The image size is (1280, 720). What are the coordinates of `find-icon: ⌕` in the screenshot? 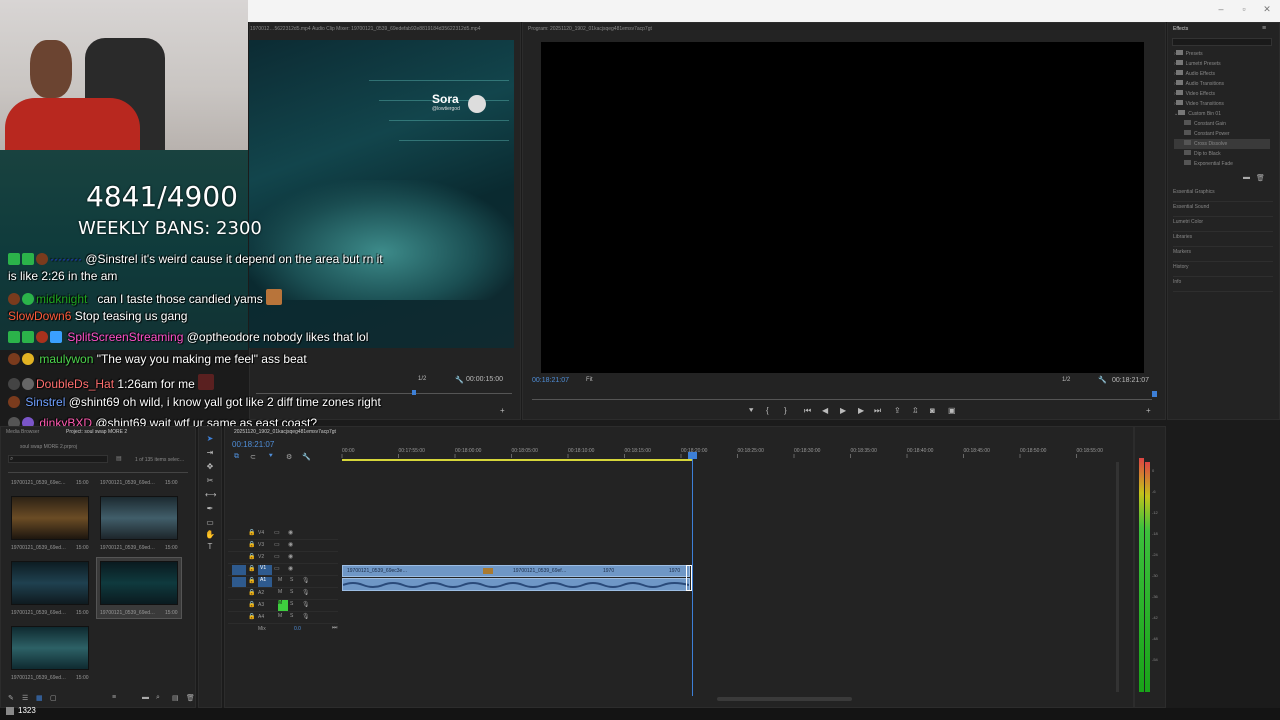 It's located at (158, 698).